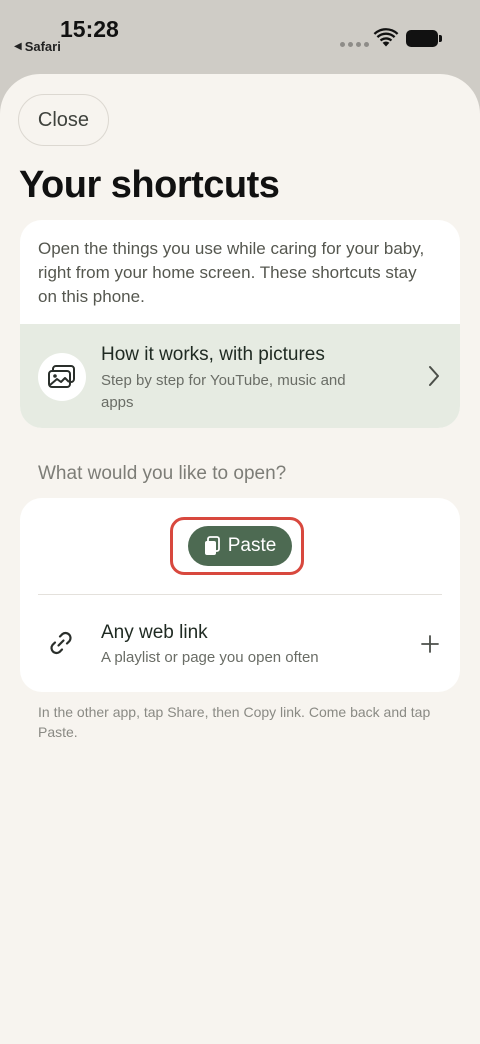  What do you see at coordinates (61, 643) in the screenshot?
I see `link-icon` at bounding box center [61, 643].